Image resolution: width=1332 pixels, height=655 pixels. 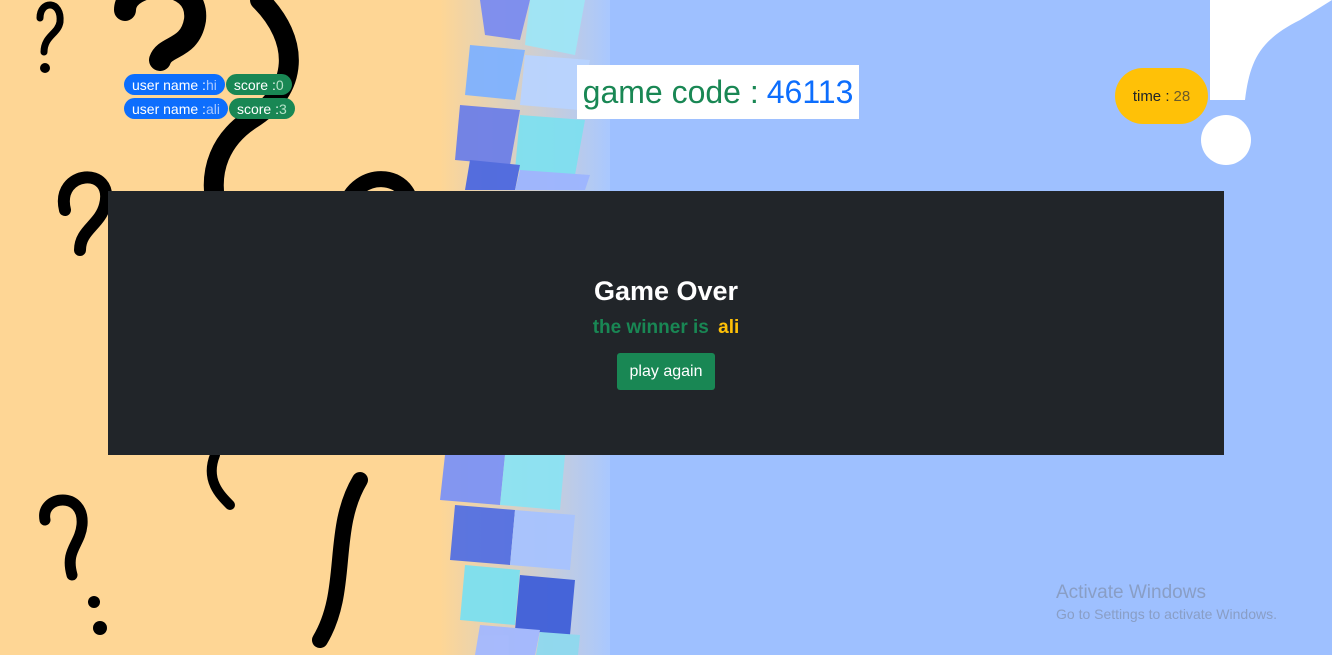 I want to click on winner-announcement: the winner is ali, so click(x=666, y=328).